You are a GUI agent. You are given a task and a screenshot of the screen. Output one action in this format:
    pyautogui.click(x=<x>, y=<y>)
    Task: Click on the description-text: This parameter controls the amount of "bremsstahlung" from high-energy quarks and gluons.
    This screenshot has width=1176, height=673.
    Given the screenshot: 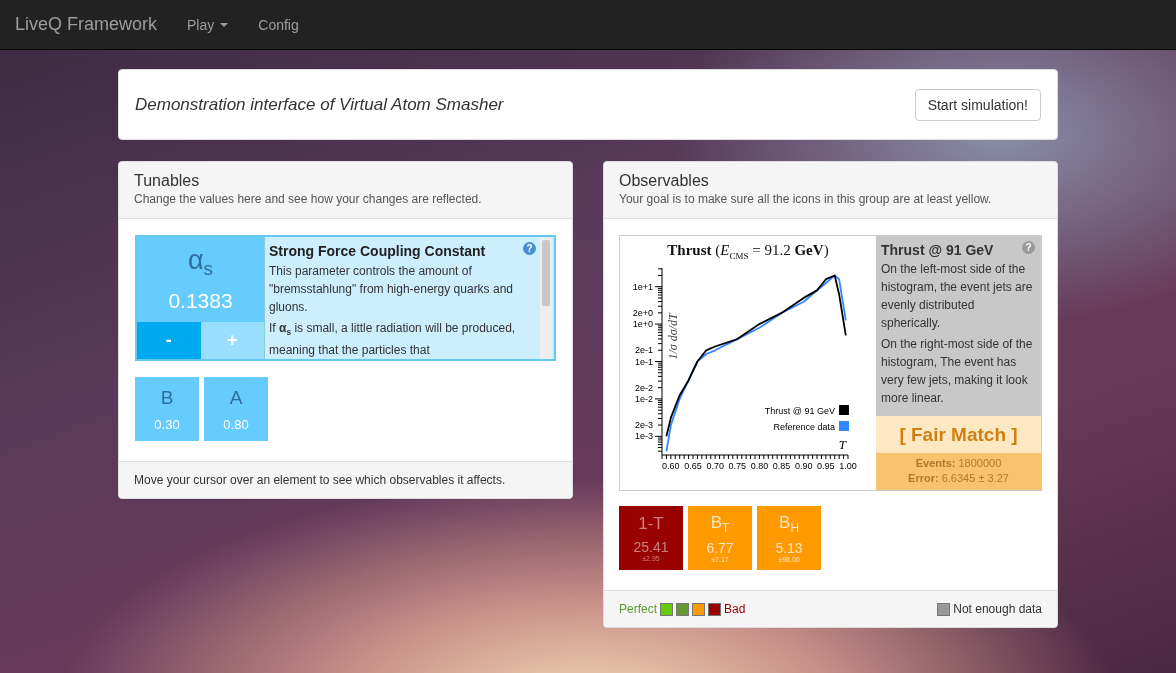 What is the action you would take?
    pyautogui.click(x=391, y=289)
    